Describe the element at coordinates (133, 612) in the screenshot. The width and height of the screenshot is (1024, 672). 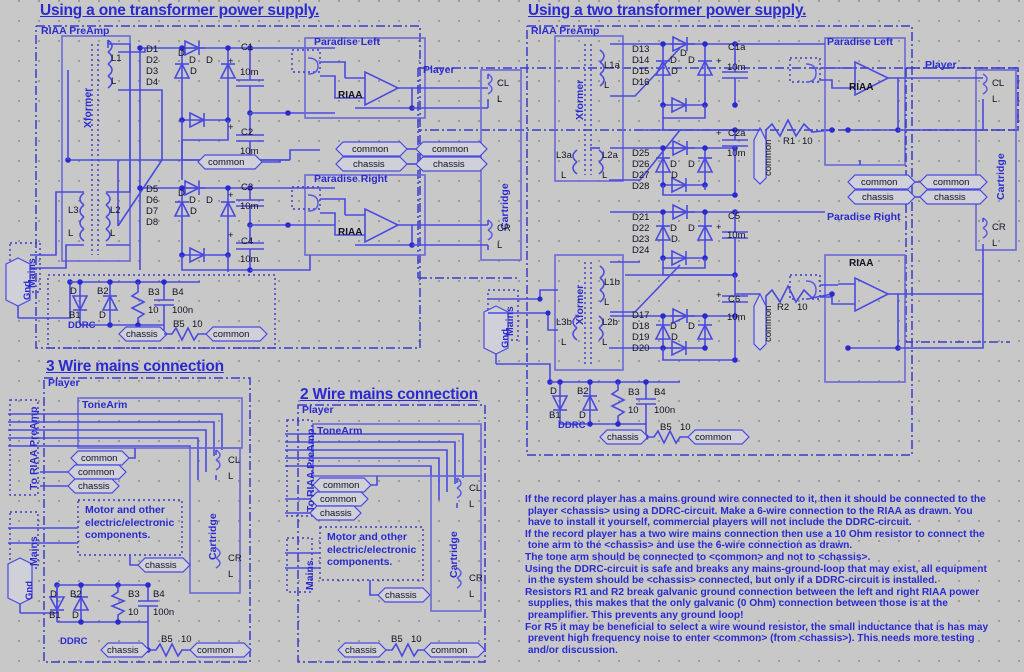
I see `label-ddrc3-b3-val: 10` at that location.